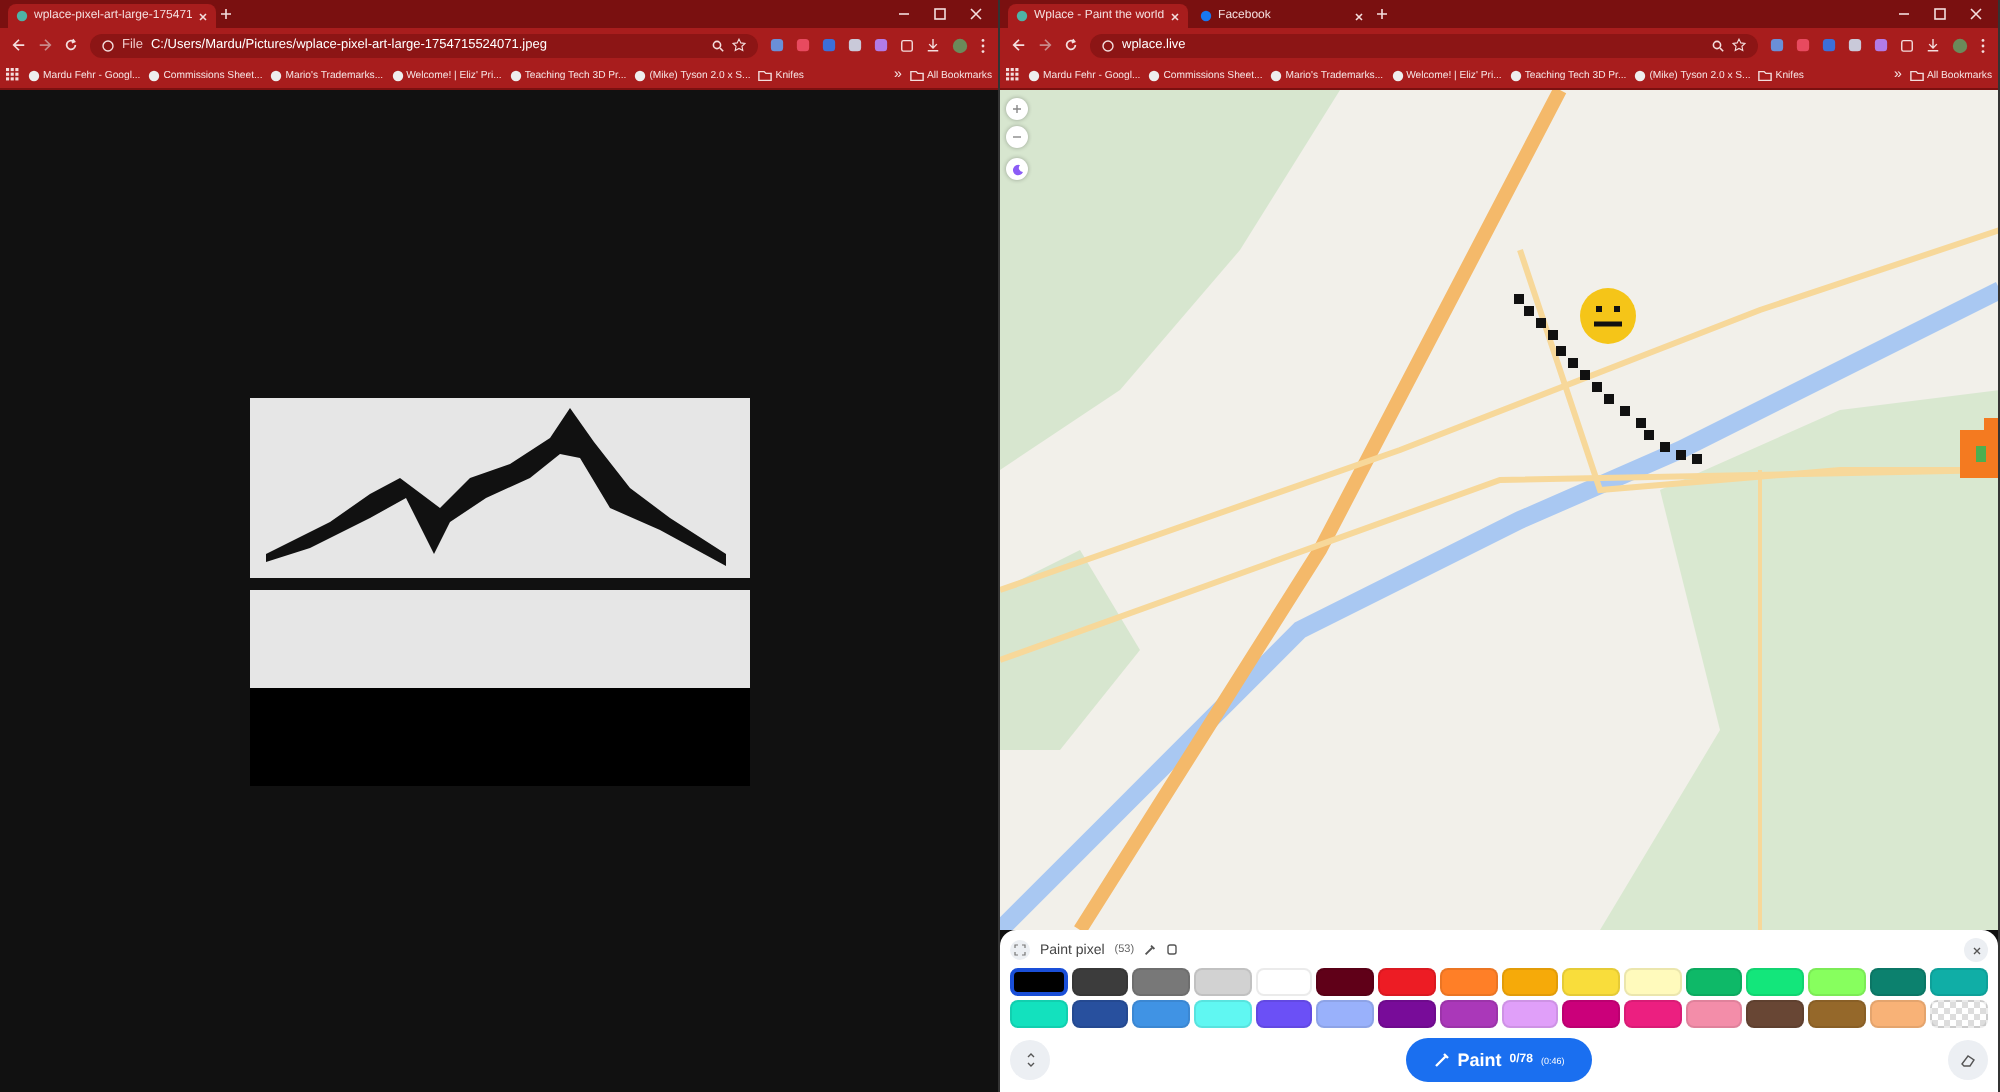 The image size is (2000, 1092). I want to click on eraser-icon, so click(1968, 1060).